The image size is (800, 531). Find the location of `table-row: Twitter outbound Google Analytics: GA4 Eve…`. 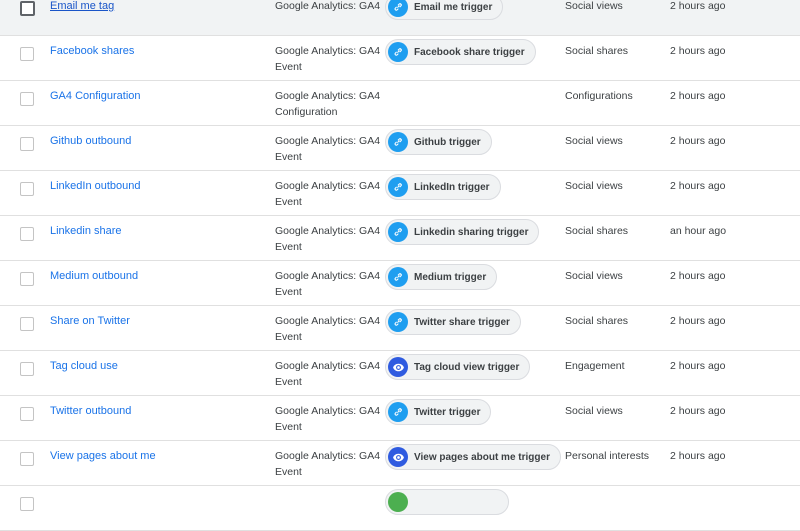

table-row: Twitter outbound Google Analytics: GA4 Eve… is located at coordinates (400, 418).